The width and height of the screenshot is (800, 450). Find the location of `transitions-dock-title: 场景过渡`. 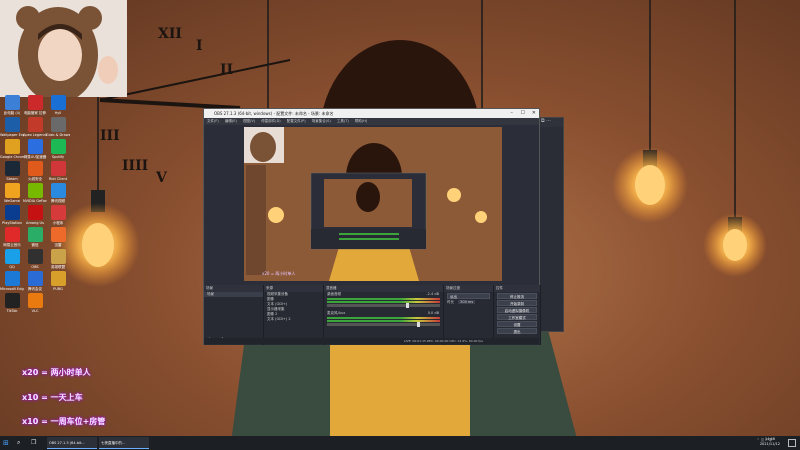

transitions-dock-title: 场景过渡 is located at coordinates (468, 288).